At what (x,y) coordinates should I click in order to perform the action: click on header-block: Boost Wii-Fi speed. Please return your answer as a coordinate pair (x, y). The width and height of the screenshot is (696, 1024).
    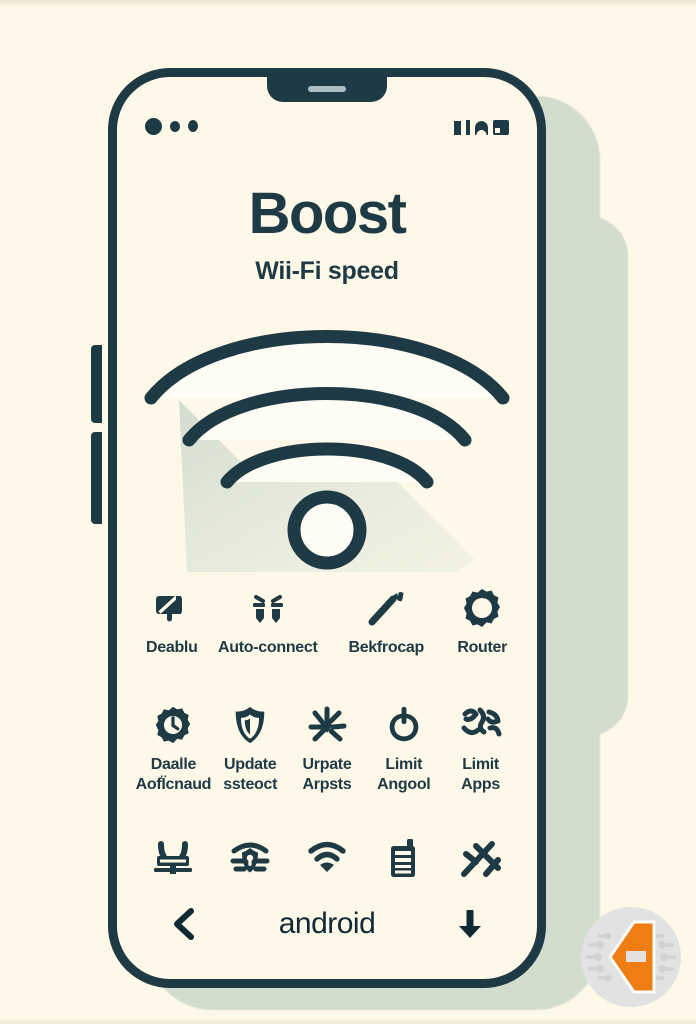
    Looking at the image, I should click on (327, 235).